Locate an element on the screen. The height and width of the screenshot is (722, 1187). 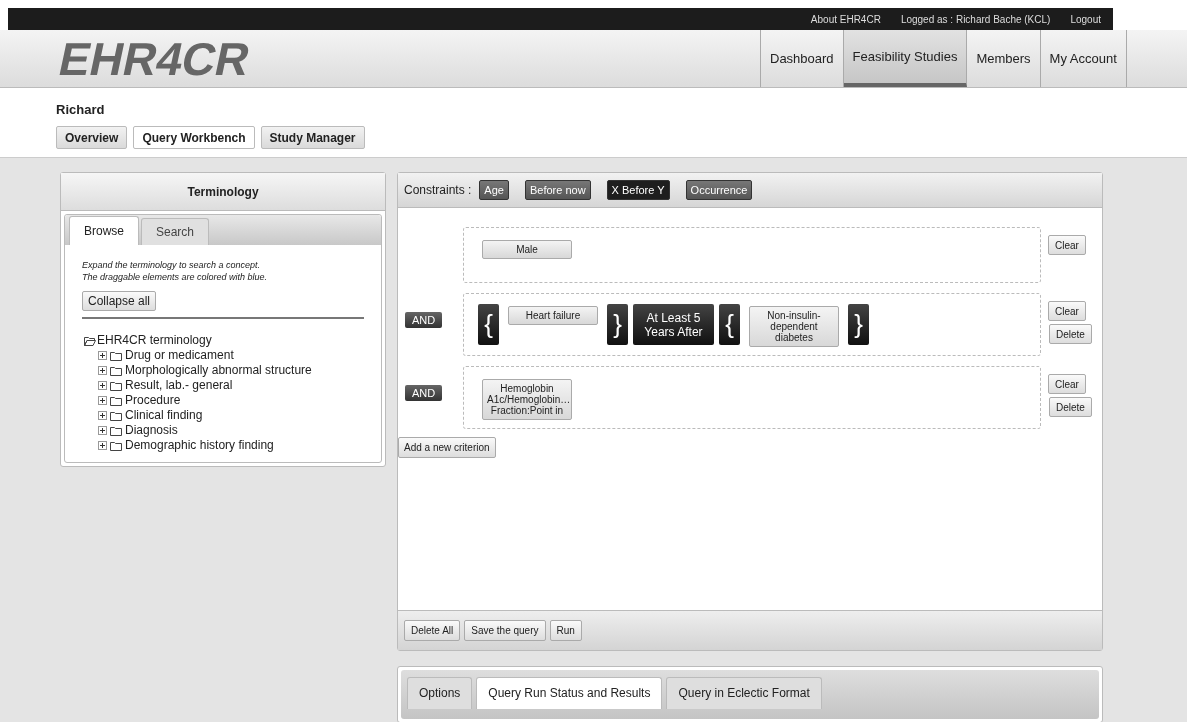
nav-tab: My Account is located at coordinates (1083, 58).